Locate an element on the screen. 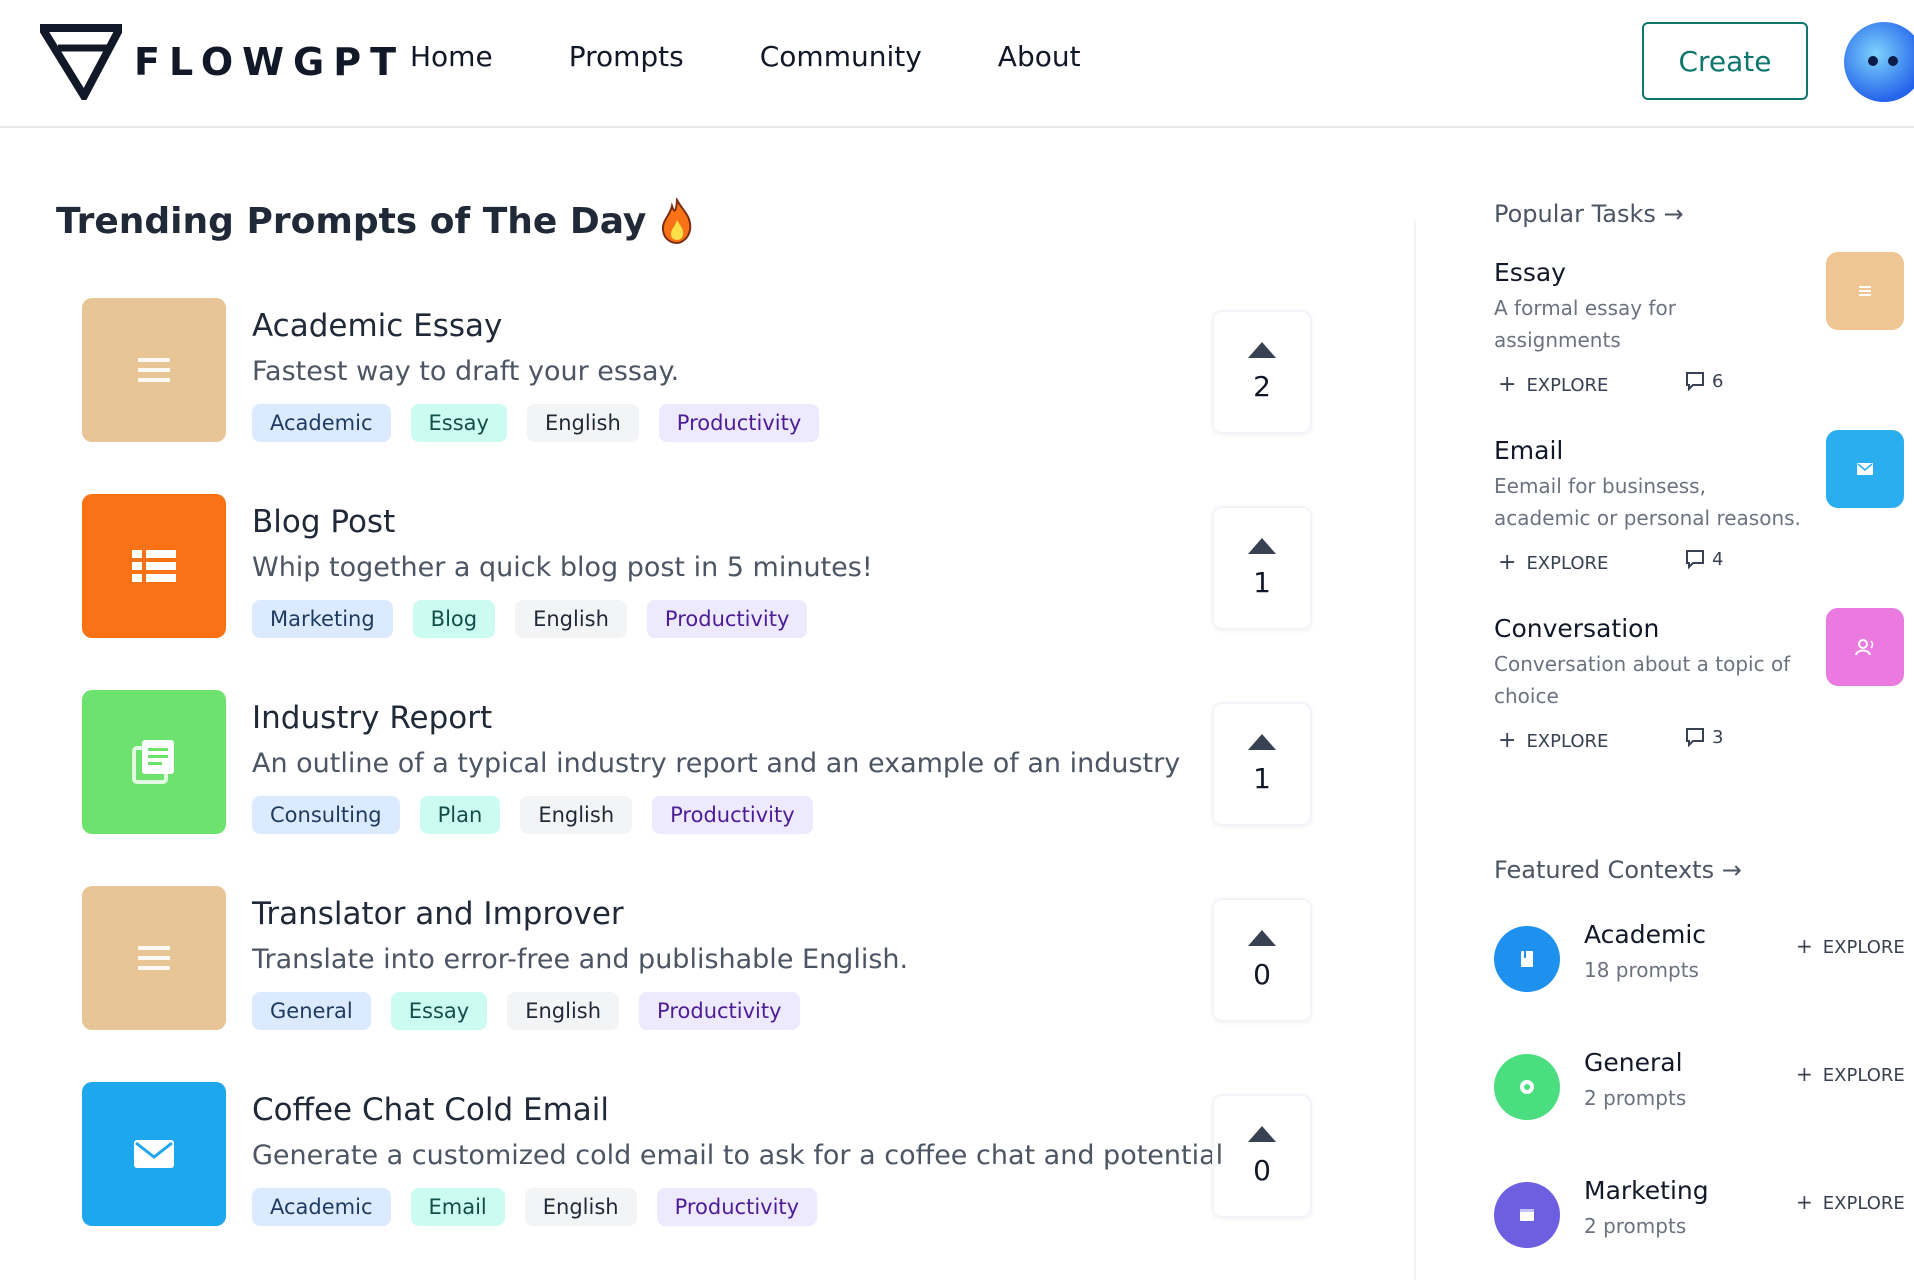  tag: Consulting is located at coordinates (326, 815).